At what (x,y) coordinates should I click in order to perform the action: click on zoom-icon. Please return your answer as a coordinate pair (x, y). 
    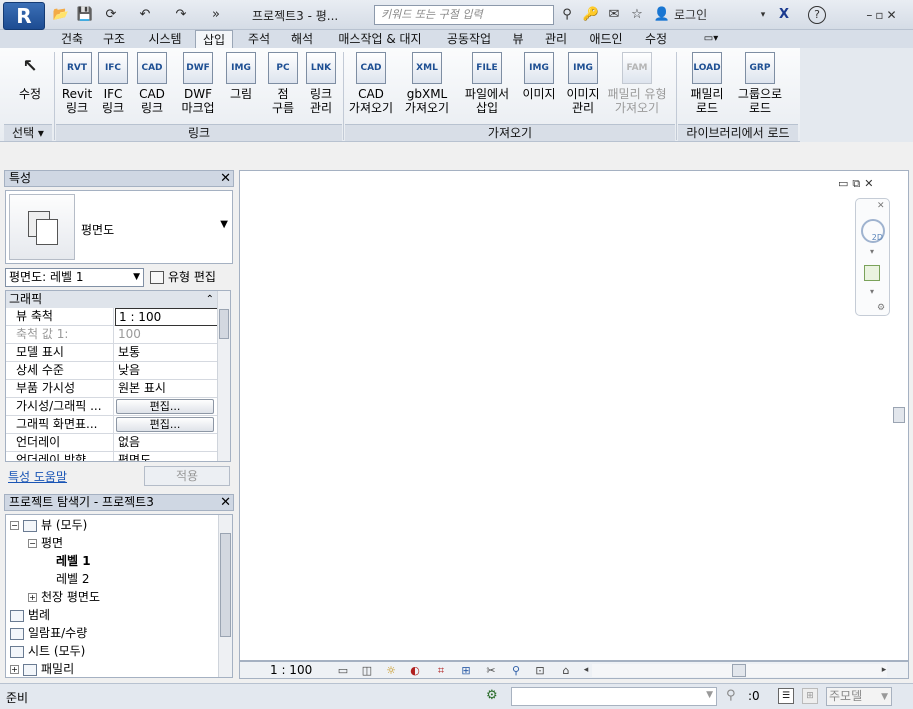
    Looking at the image, I should click on (872, 273).